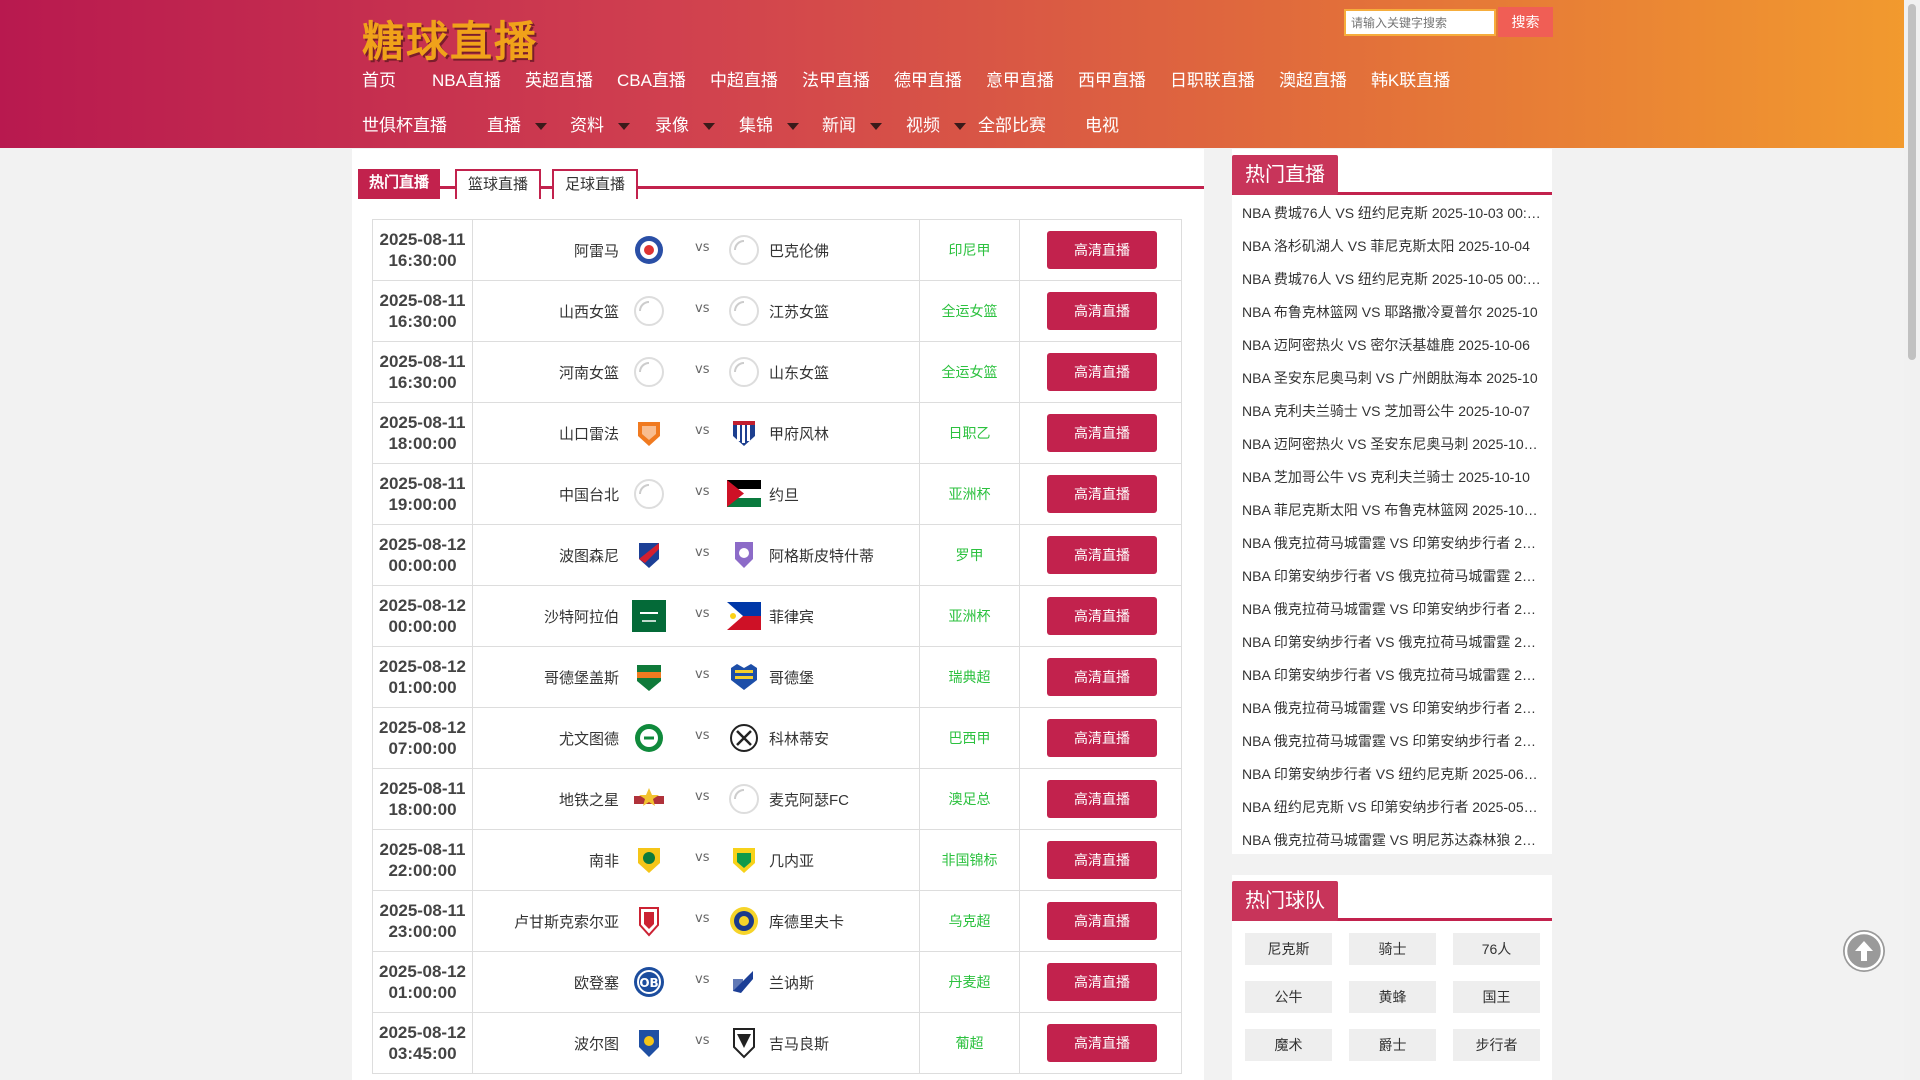  Describe the element at coordinates (784, 494) in the screenshot. I see `away-team-name: 约旦` at that location.